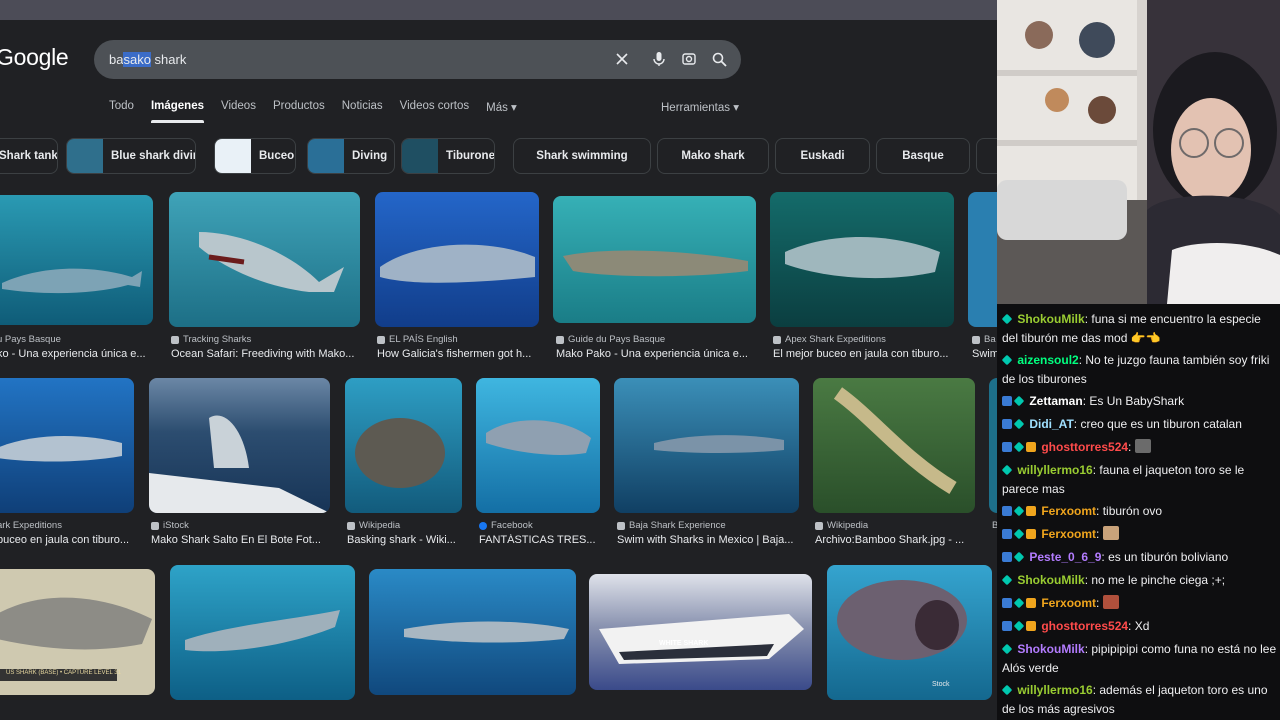 The height and width of the screenshot is (720, 1280). What do you see at coordinates (689, 59) in the screenshot?
I see `lens-icon` at bounding box center [689, 59].